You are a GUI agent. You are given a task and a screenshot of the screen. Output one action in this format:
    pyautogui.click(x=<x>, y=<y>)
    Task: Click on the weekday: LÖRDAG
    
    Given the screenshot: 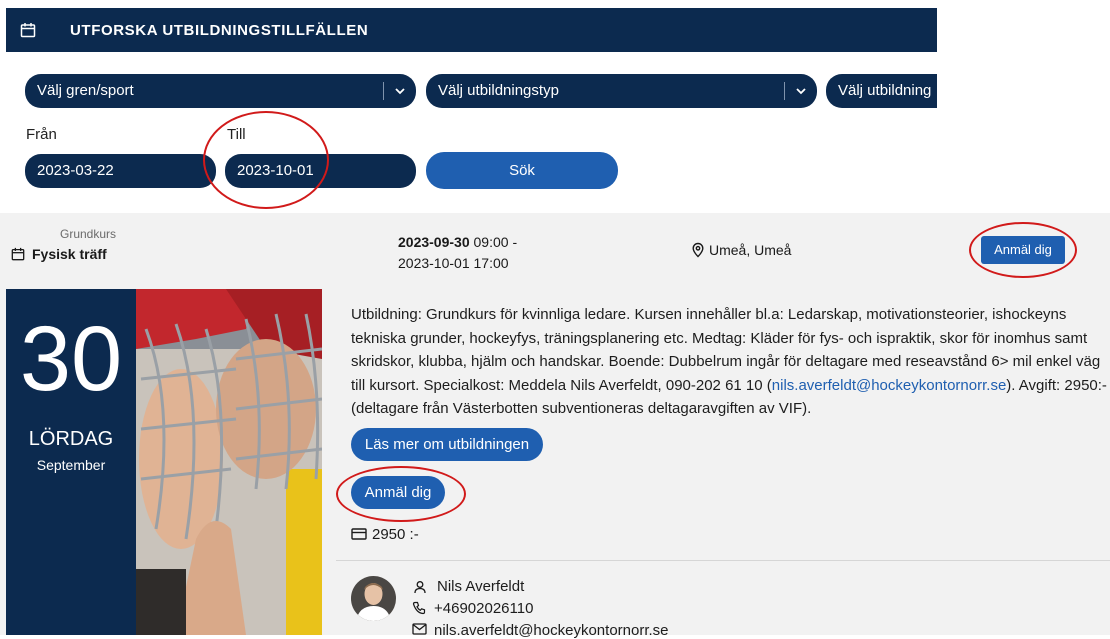 What is the action you would take?
    pyautogui.click(x=71, y=439)
    